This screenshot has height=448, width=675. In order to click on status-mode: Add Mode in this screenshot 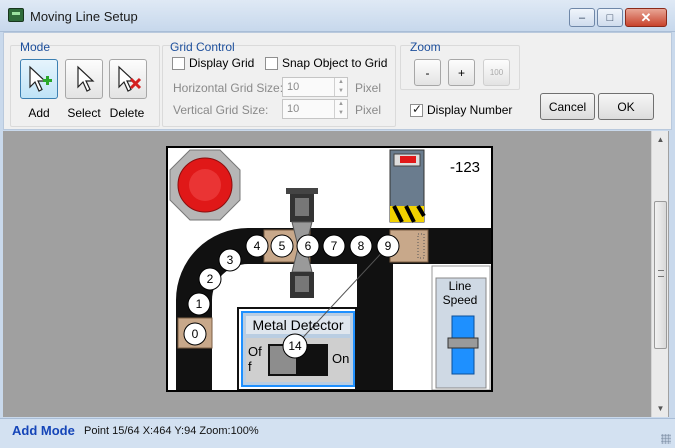, I will do `click(43, 430)`.